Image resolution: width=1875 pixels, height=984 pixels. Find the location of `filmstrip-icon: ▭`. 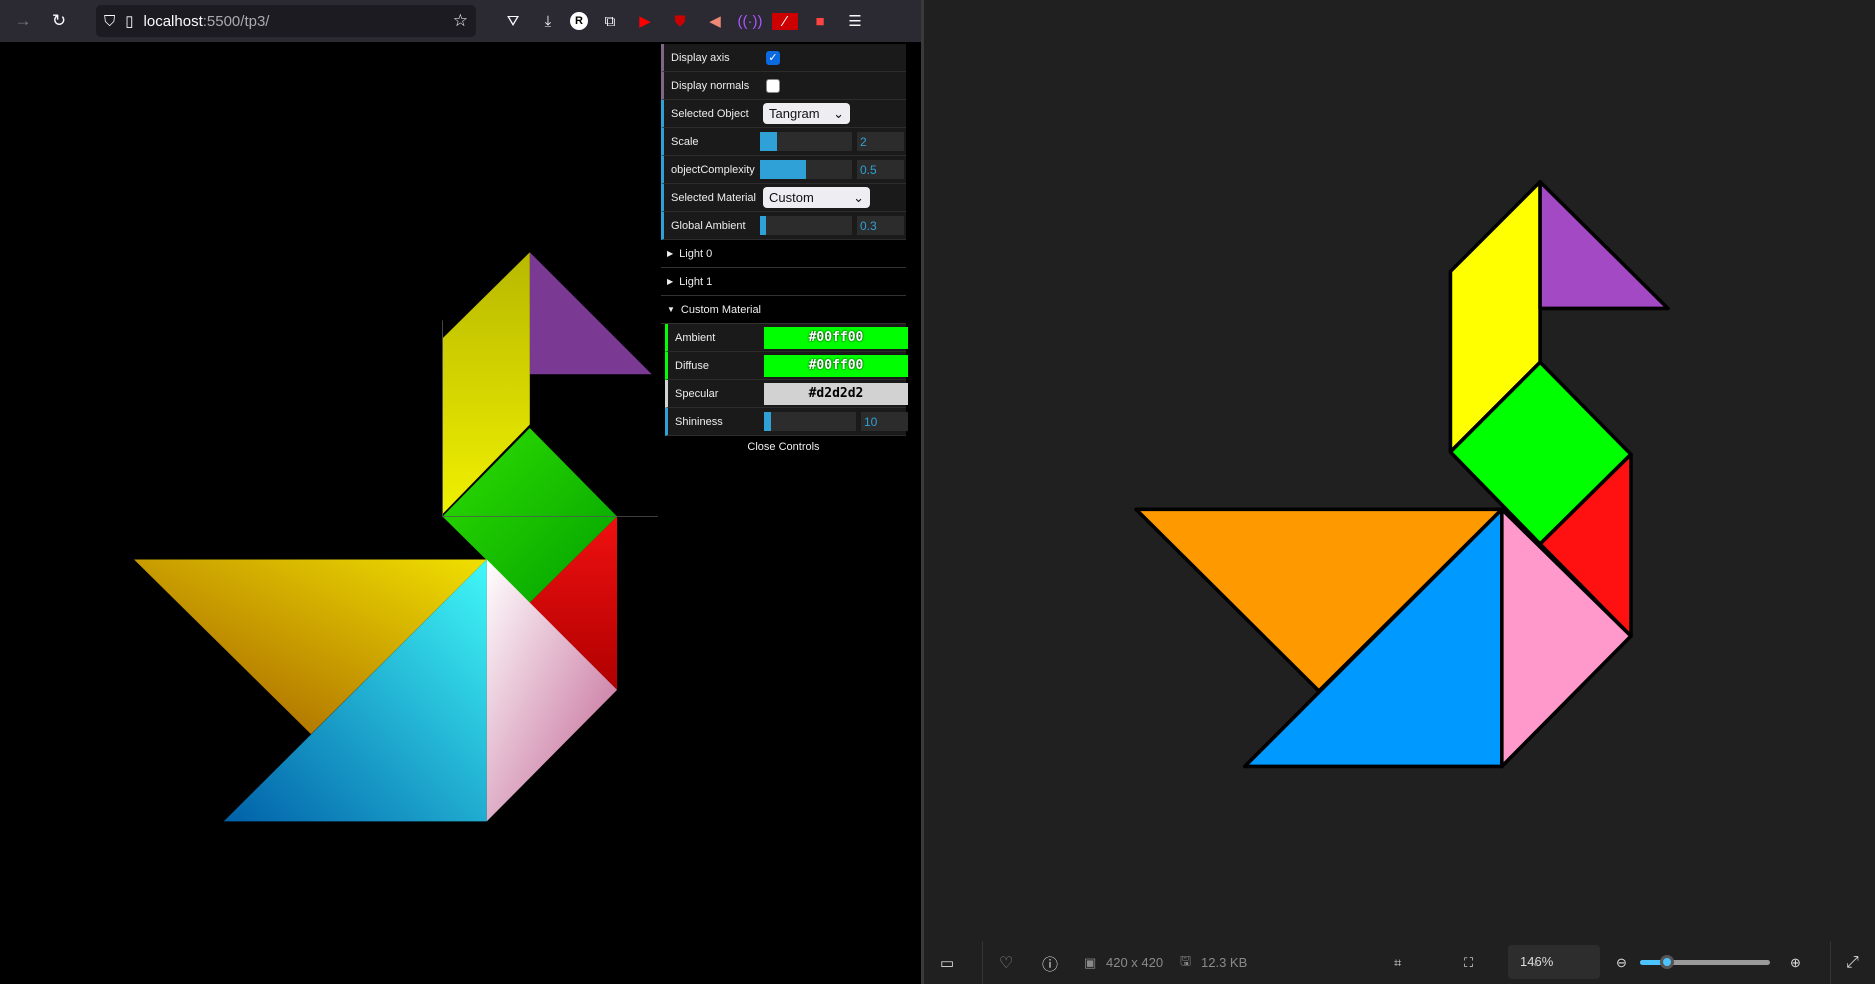

filmstrip-icon: ▭ is located at coordinates (947, 963).